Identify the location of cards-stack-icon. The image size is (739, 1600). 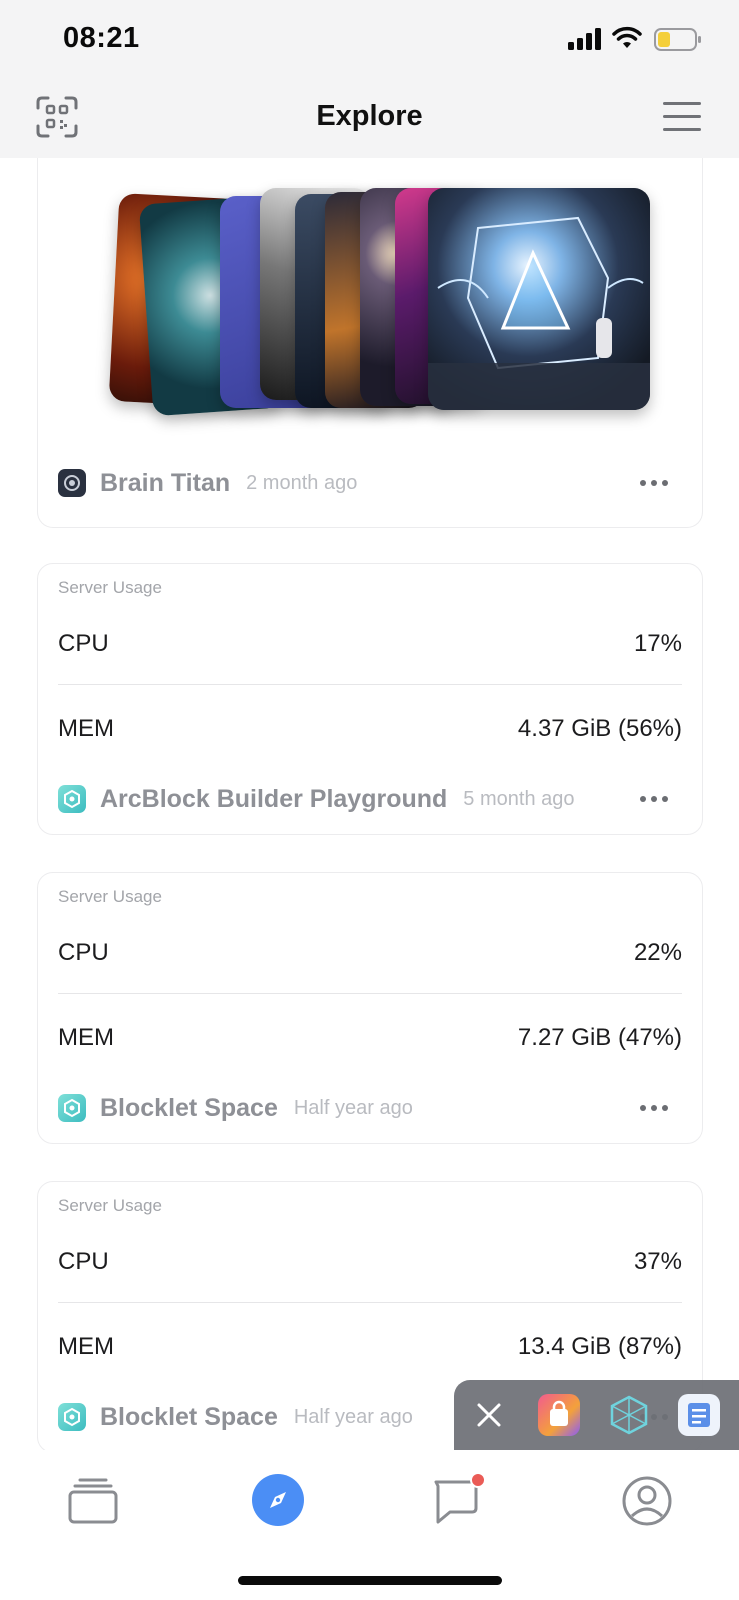
(93, 1501).